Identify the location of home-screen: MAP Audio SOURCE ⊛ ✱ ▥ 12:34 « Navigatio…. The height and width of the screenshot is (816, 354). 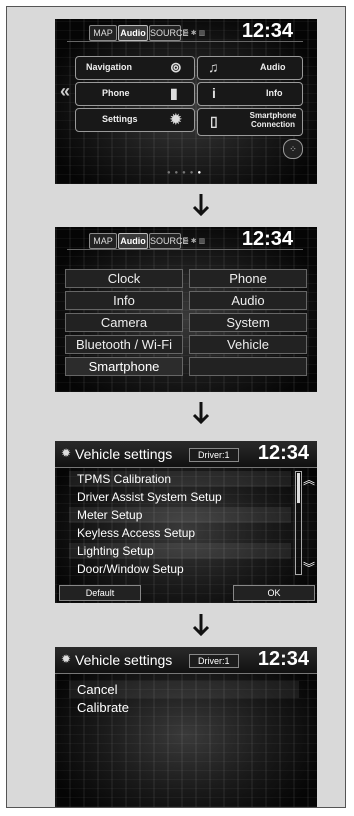
(186, 101).